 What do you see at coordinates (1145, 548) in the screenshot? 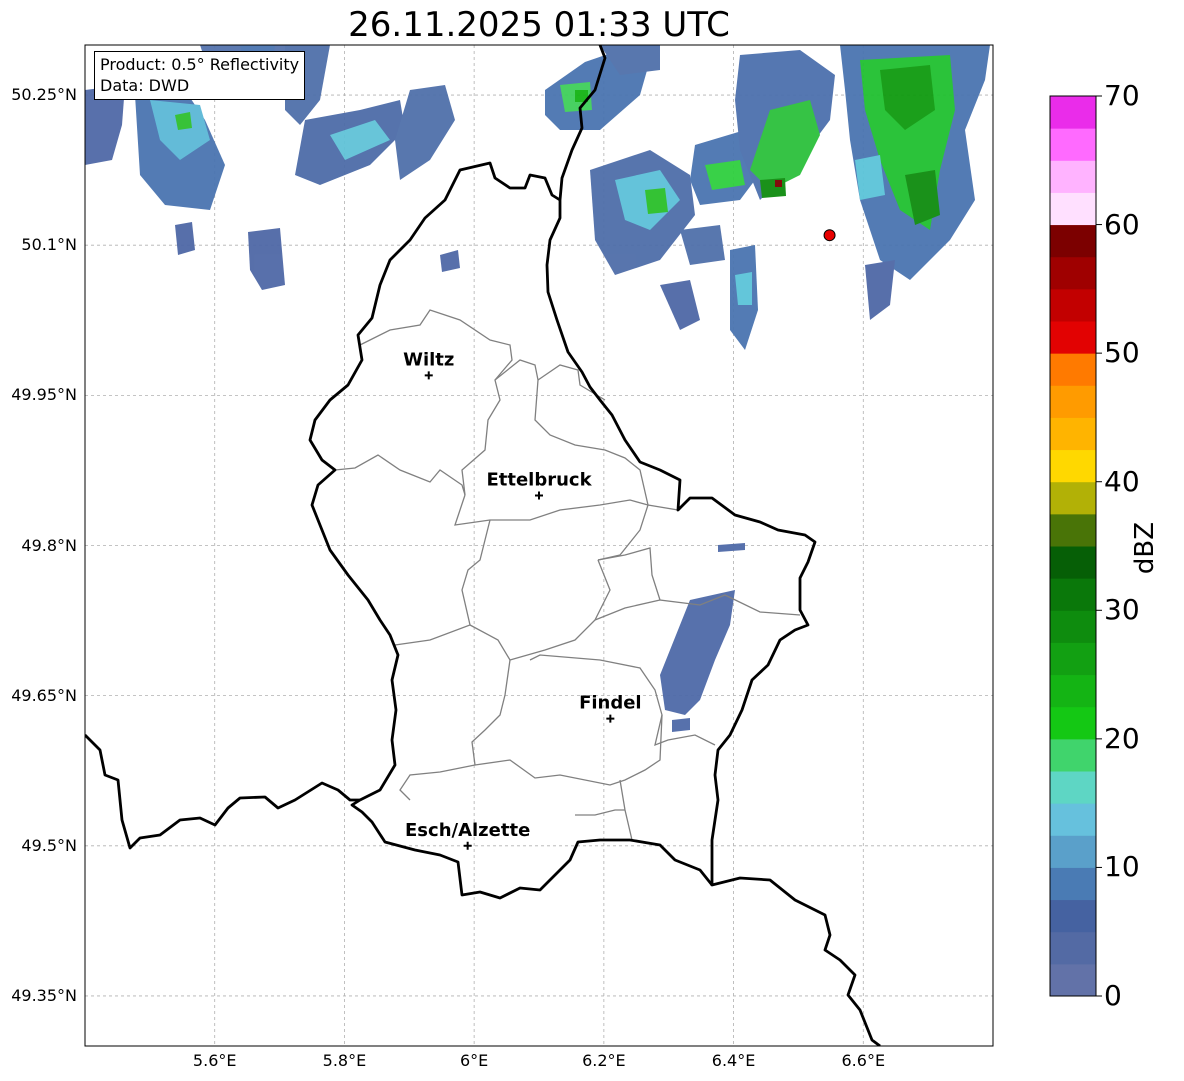
I see `colorbar-label: dBZ` at bounding box center [1145, 548].